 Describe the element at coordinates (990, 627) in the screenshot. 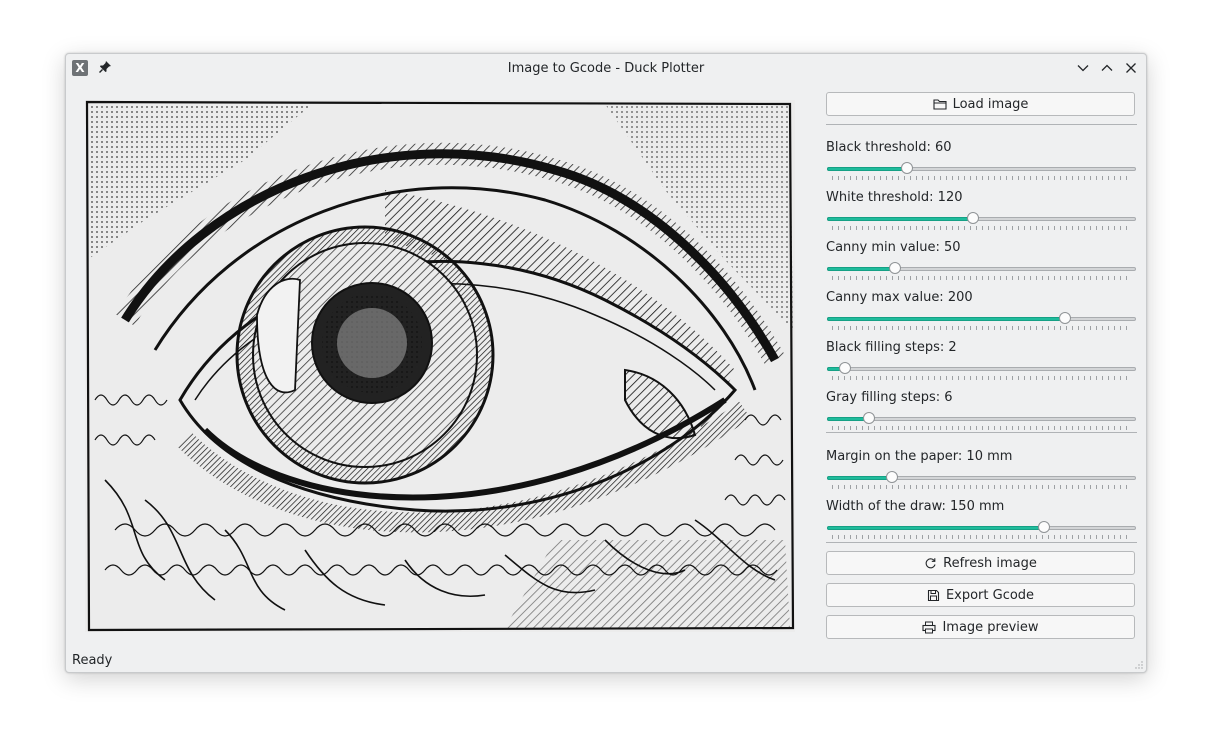

I see `image-preview-label: Image preview` at that location.